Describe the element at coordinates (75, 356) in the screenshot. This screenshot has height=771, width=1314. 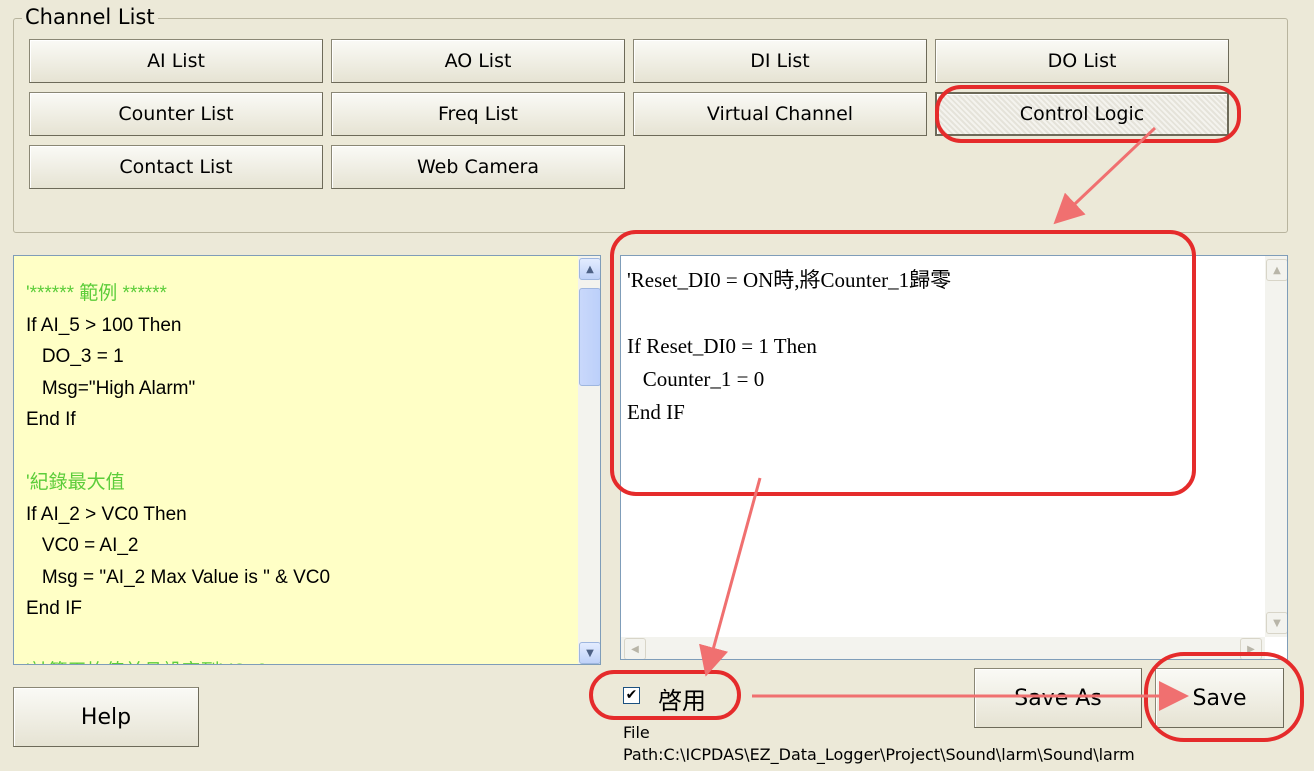
I see `example-code-line: DO_3 = 1` at that location.